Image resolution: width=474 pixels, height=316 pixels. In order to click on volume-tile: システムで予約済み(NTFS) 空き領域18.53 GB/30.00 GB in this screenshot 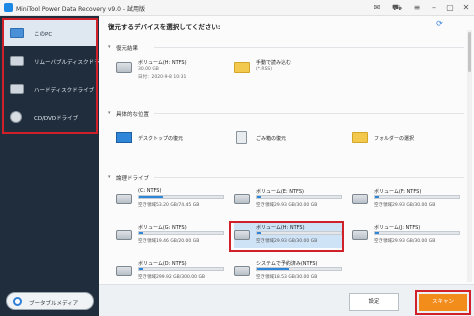, I will do `click(289, 271)`.